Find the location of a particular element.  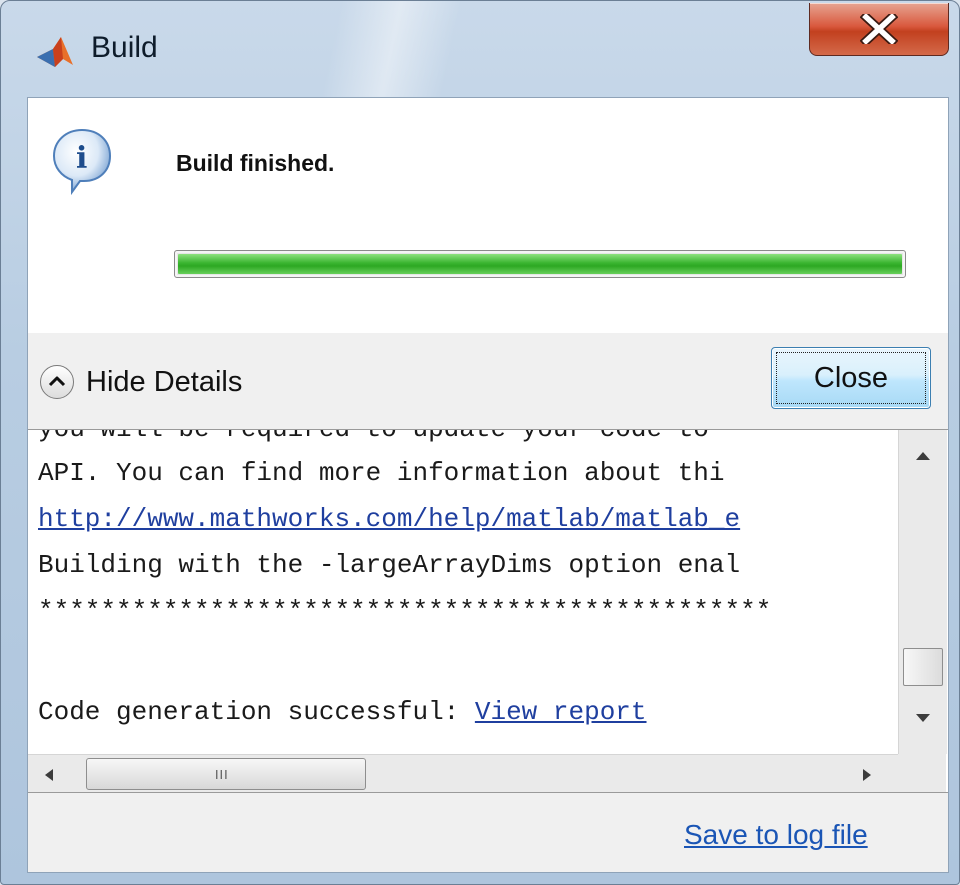

horizontal-scroll-thumb: III is located at coordinates (226, 774).